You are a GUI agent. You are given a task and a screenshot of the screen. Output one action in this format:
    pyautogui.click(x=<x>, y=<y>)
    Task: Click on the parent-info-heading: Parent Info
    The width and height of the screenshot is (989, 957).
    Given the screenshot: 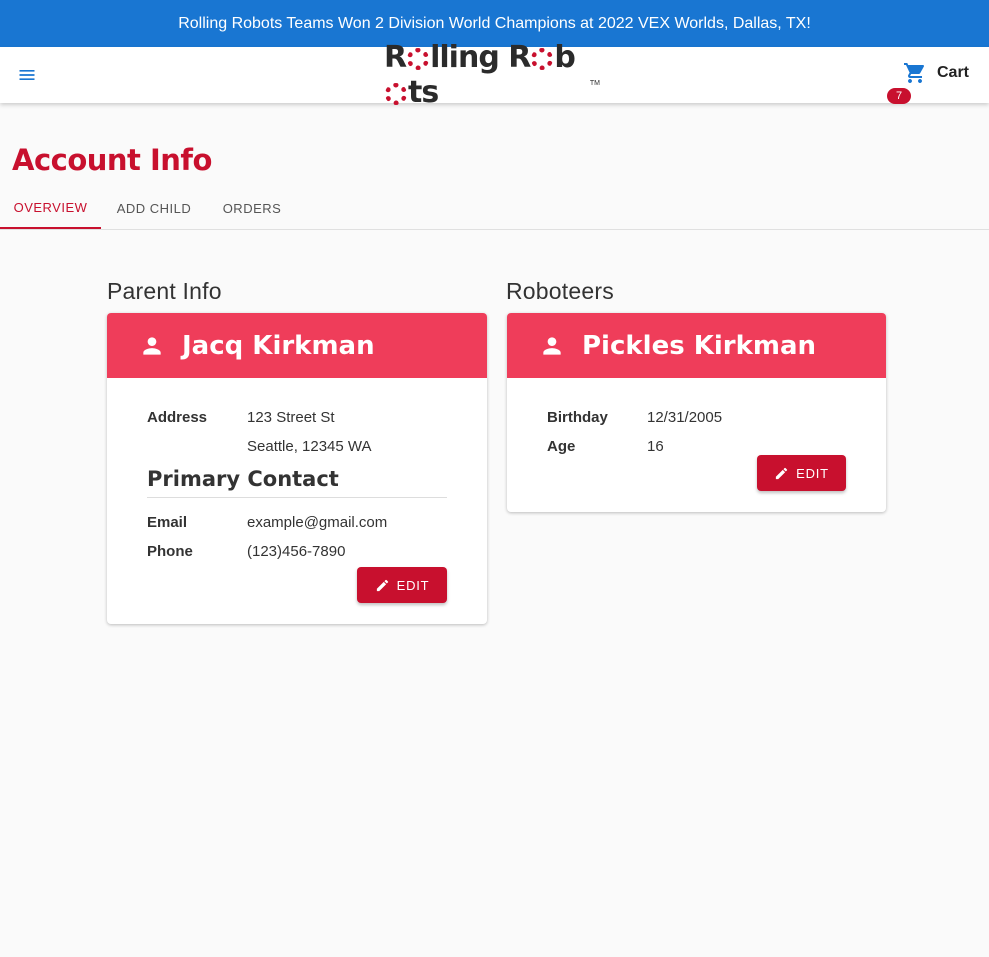 What is the action you would take?
    pyautogui.click(x=164, y=291)
    